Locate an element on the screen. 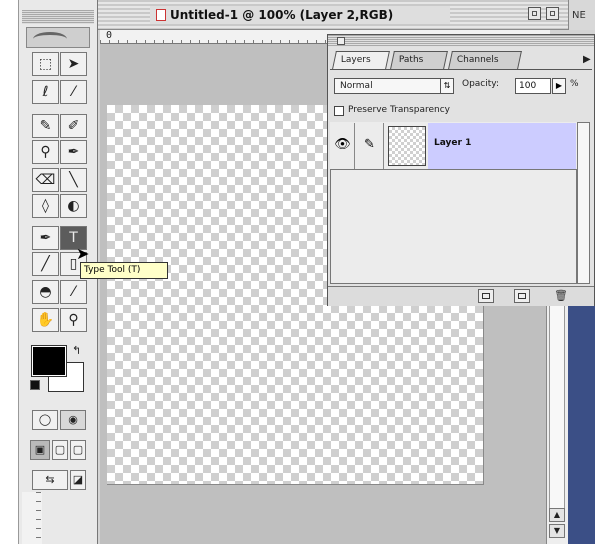  blend-mode-select: Normal is located at coordinates (394, 86).